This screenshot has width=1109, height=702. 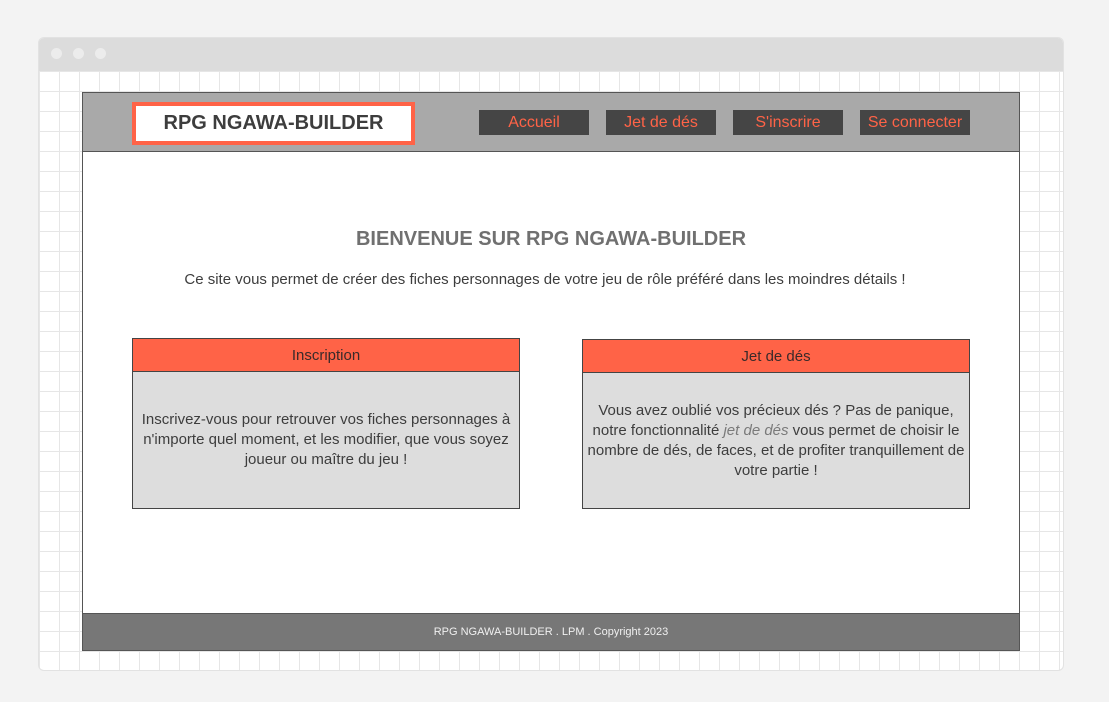 I want to click on nav-jet-de-des-button: Jet de dés, so click(x=661, y=122).